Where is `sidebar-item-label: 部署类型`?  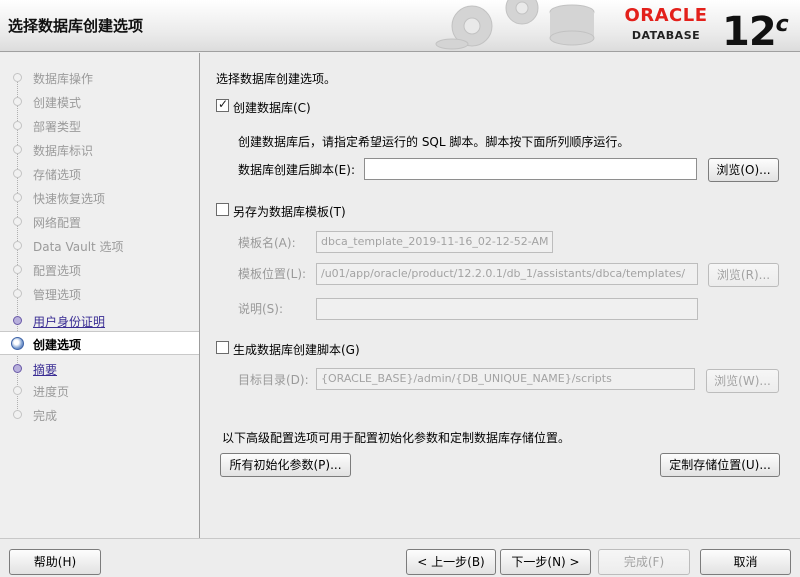 sidebar-item-label: 部署类型 is located at coordinates (57, 127).